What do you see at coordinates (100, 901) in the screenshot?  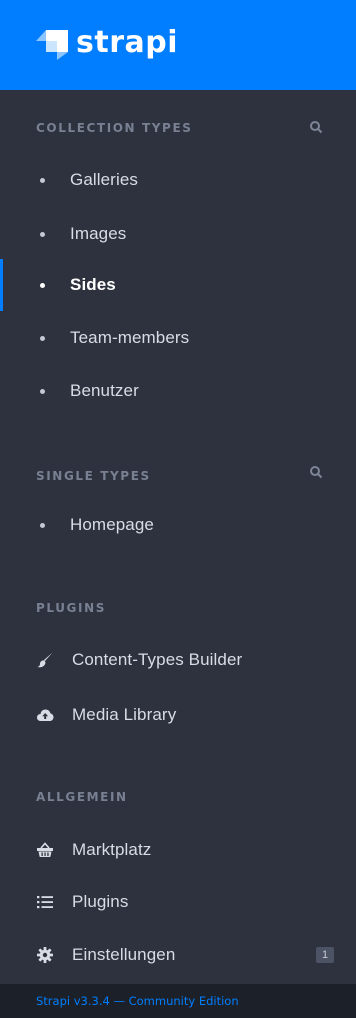 I see `sidebar-item-label: Plugins` at bounding box center [100, 901].